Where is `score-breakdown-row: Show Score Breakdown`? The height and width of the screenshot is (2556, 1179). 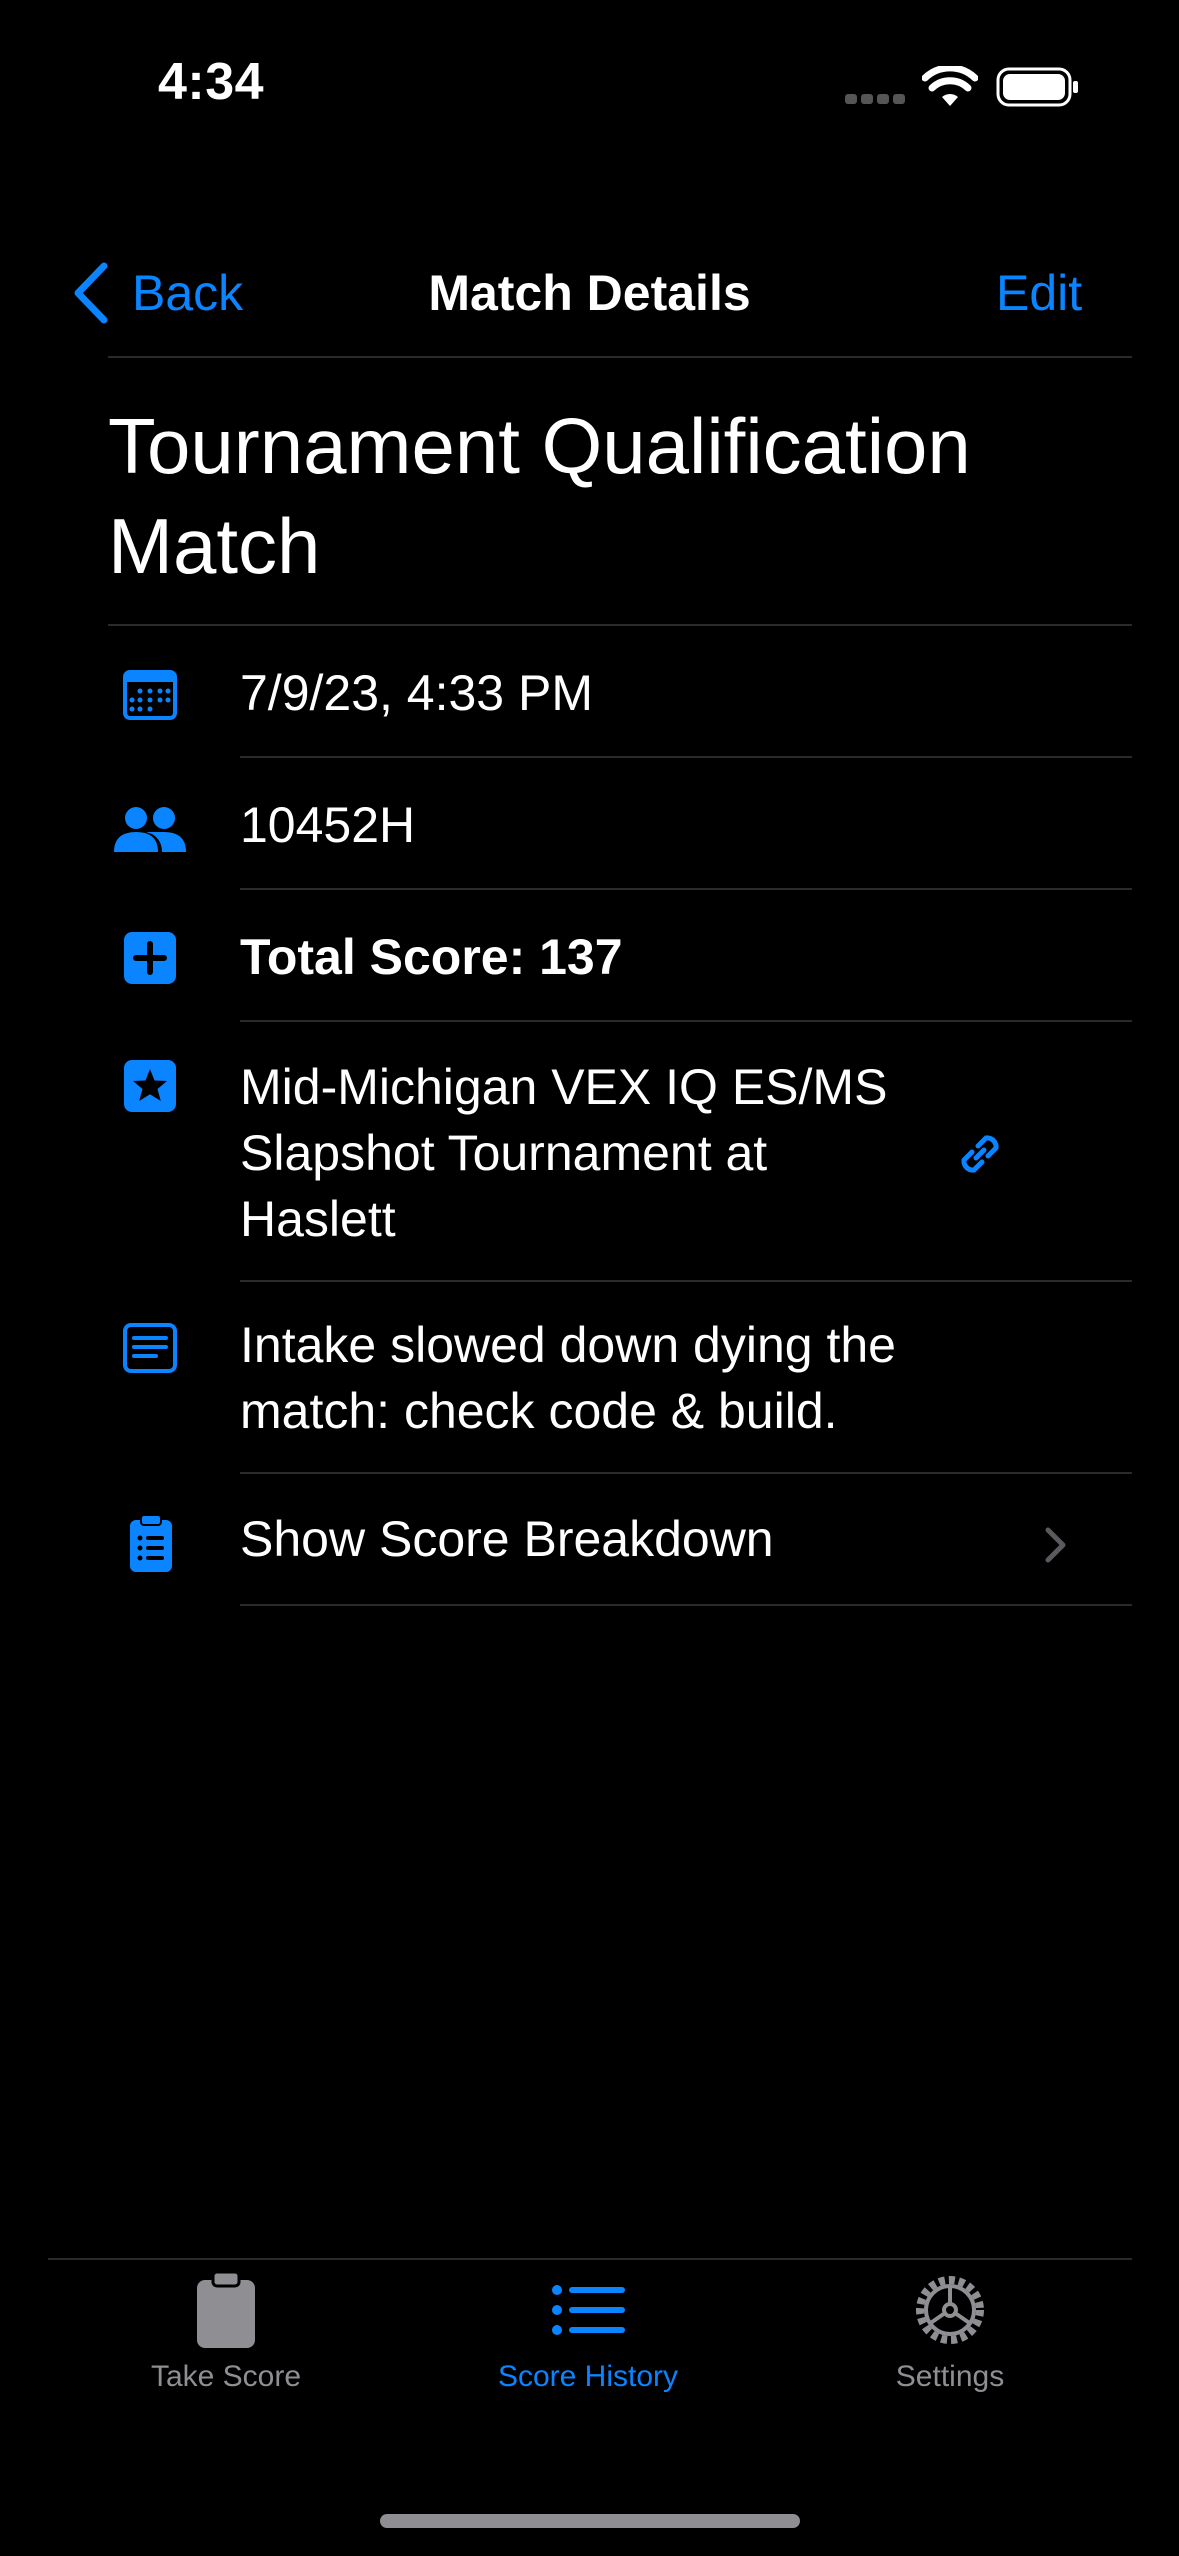 score-breakdown-row: Show Score Breakdown is located at coordinates (620, 1541).